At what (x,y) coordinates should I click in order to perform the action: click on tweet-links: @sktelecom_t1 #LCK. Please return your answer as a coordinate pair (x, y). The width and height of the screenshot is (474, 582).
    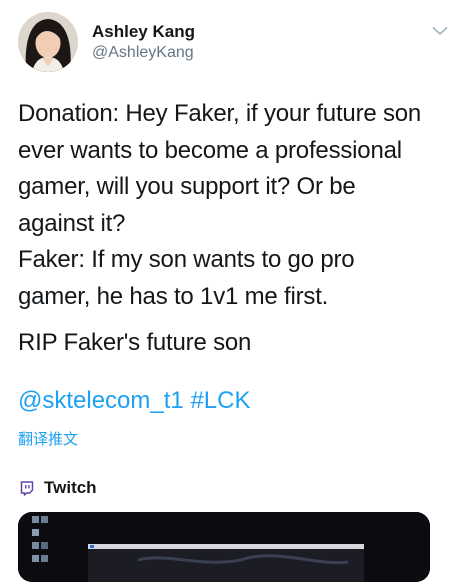
    Looking at the image, I should click on (134, 401).